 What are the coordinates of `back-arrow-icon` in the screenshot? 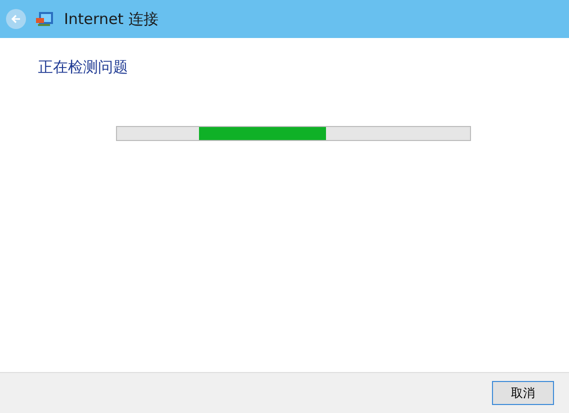 It's located at (16, 19).